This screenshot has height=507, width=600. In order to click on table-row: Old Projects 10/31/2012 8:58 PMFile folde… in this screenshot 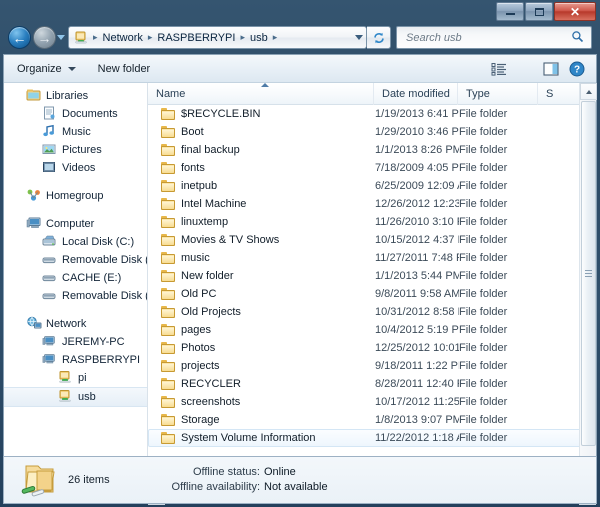, I will do `click(372, 312)`.